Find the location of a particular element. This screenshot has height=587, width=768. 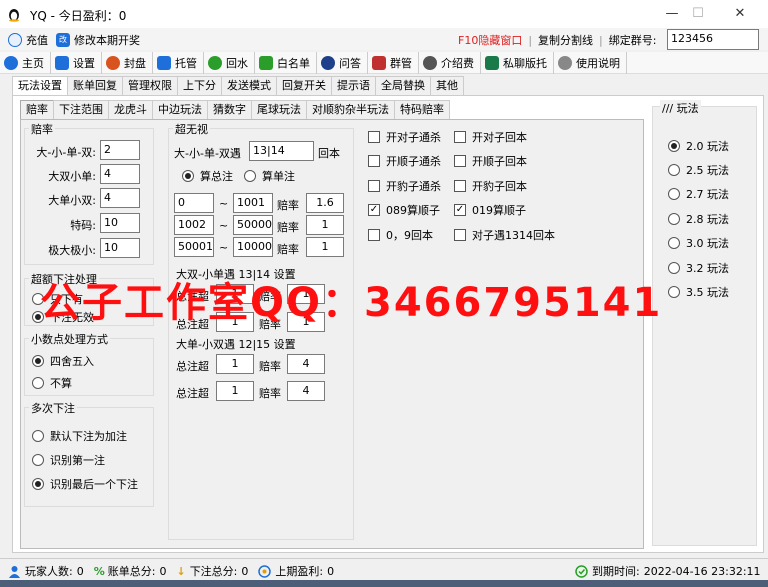

range-from-input: 50001 is located at coordinates (194, 247).